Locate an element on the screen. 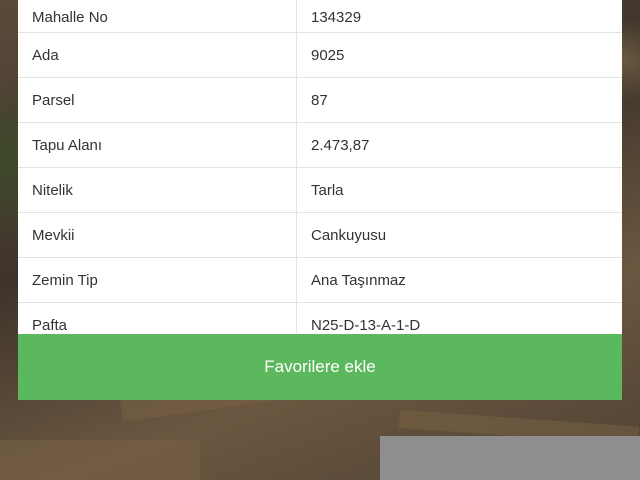  row-label: Zemin Tip is located at coordinates (157, 280).